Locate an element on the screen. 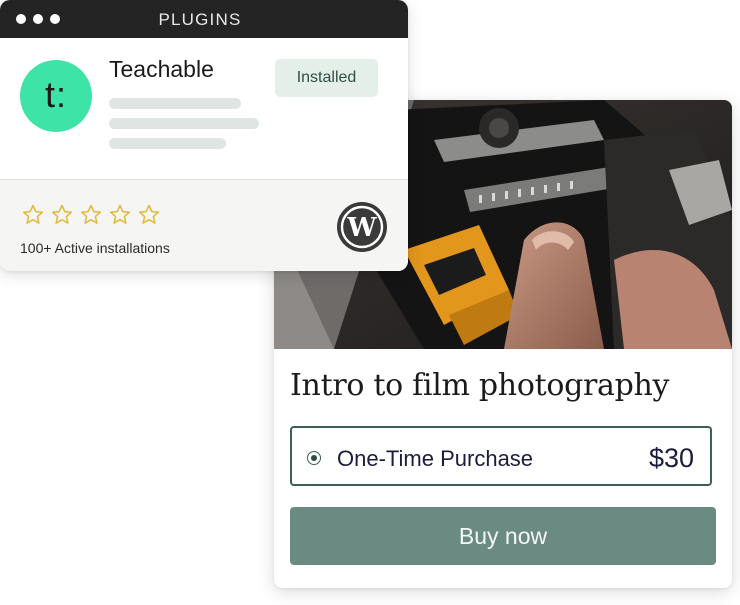  buy-now-button: Buy now is located at coordinates (503, 536).